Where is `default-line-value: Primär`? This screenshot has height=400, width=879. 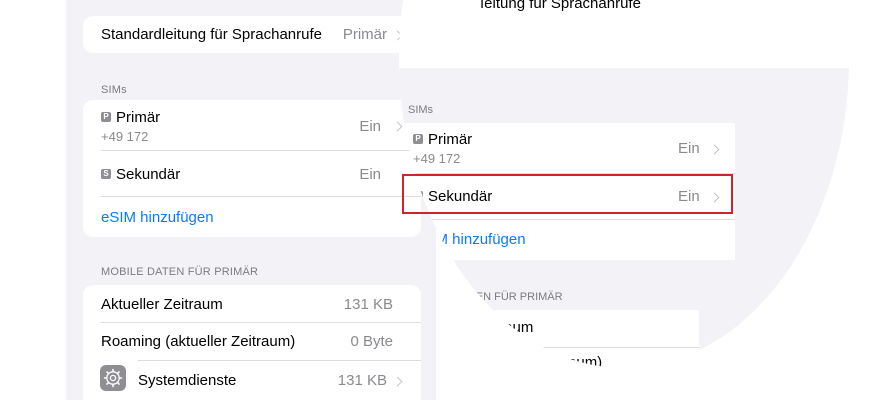
default-line-value: Primär is located at coordinates (364, 34).